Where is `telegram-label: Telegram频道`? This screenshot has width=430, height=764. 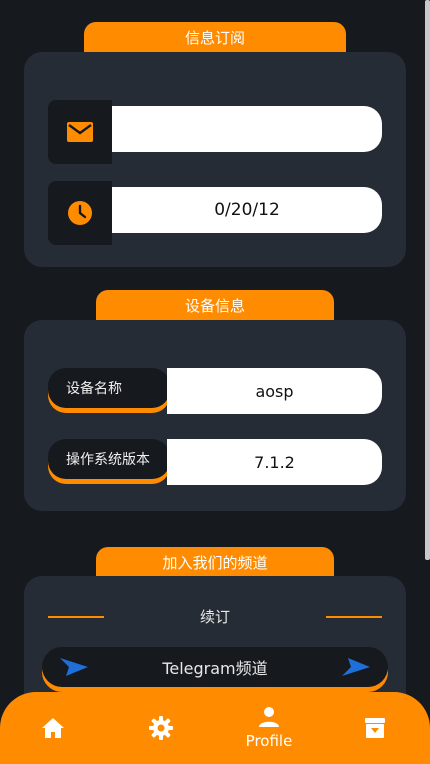
telegram-label: Telegram频道 is located at coordinates (215, 668).